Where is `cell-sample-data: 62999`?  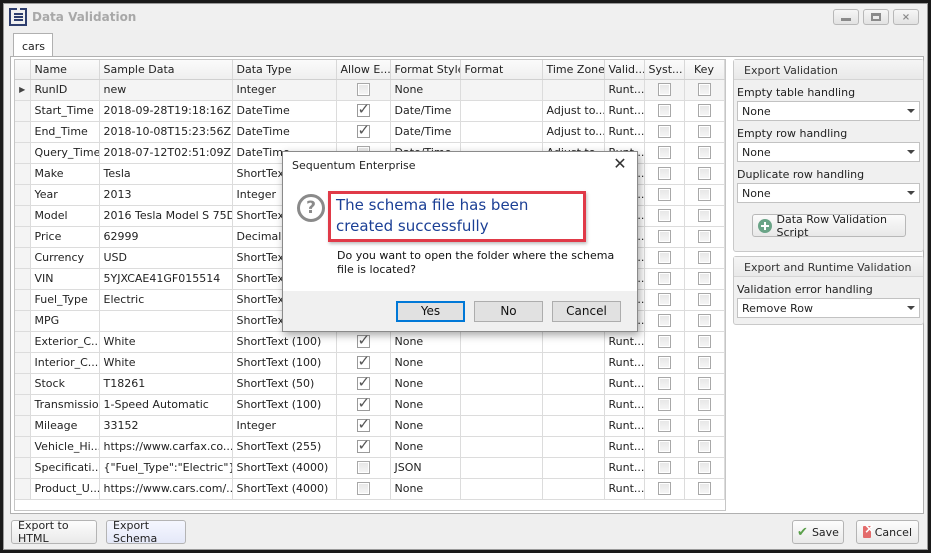
cell-sample-data: 62999 is located at coordinates (166, 237).